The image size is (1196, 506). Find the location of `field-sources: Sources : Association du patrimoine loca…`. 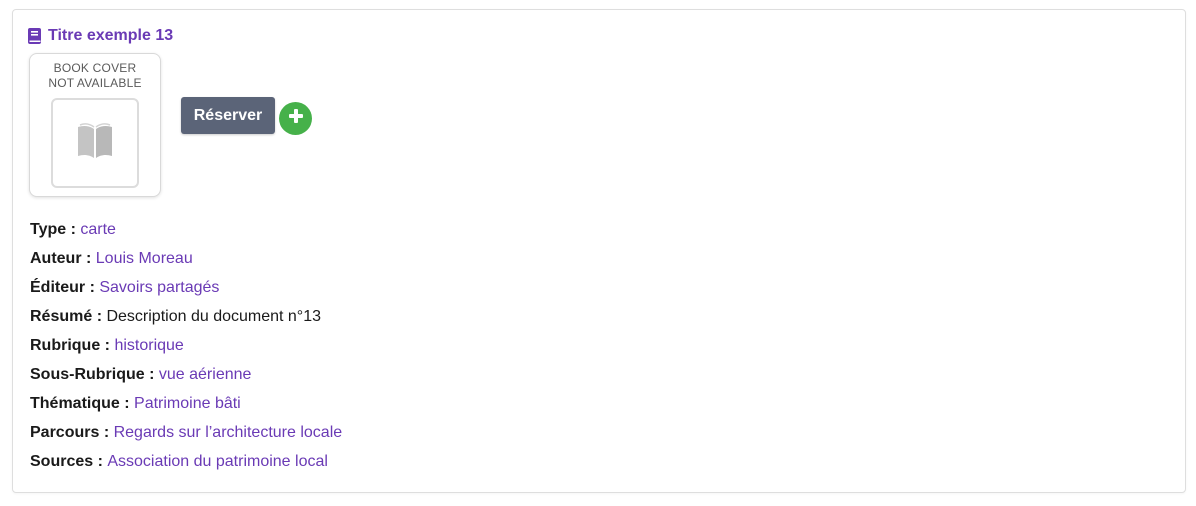

field-sources: Sources : Association du patrimoine loca… is located at coordinates (186, 461).